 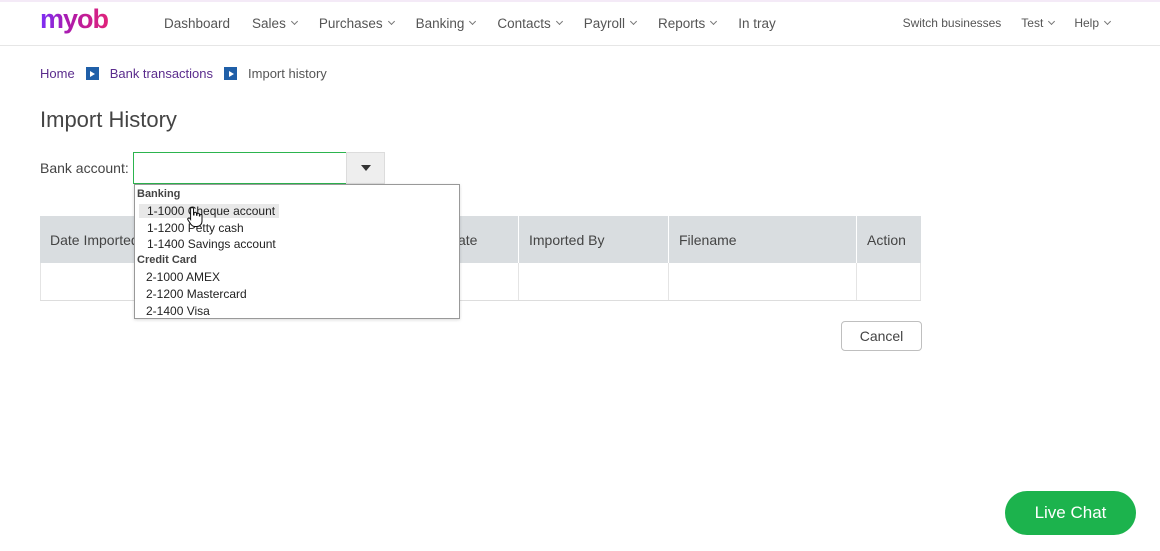 I want to click on column-header-label: ate, so click(x=468, y=239).